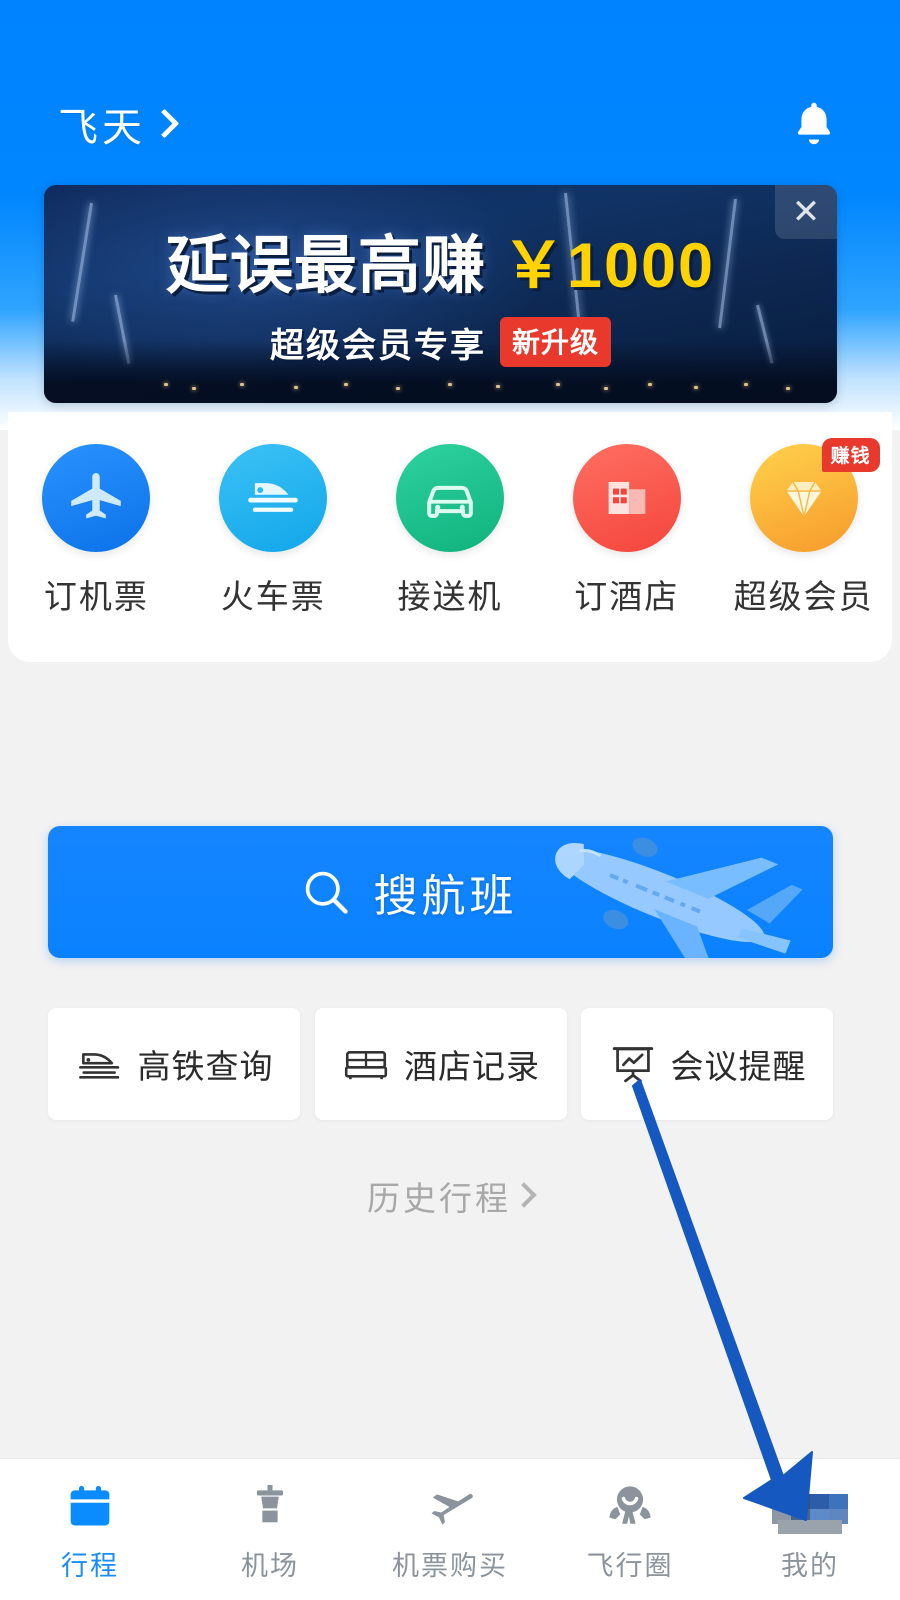 Image resolution: width=900 pixels, height=1600 pixels. I want to click on shortcut-hotel-records: 酒店记录, so click(440, 1064).